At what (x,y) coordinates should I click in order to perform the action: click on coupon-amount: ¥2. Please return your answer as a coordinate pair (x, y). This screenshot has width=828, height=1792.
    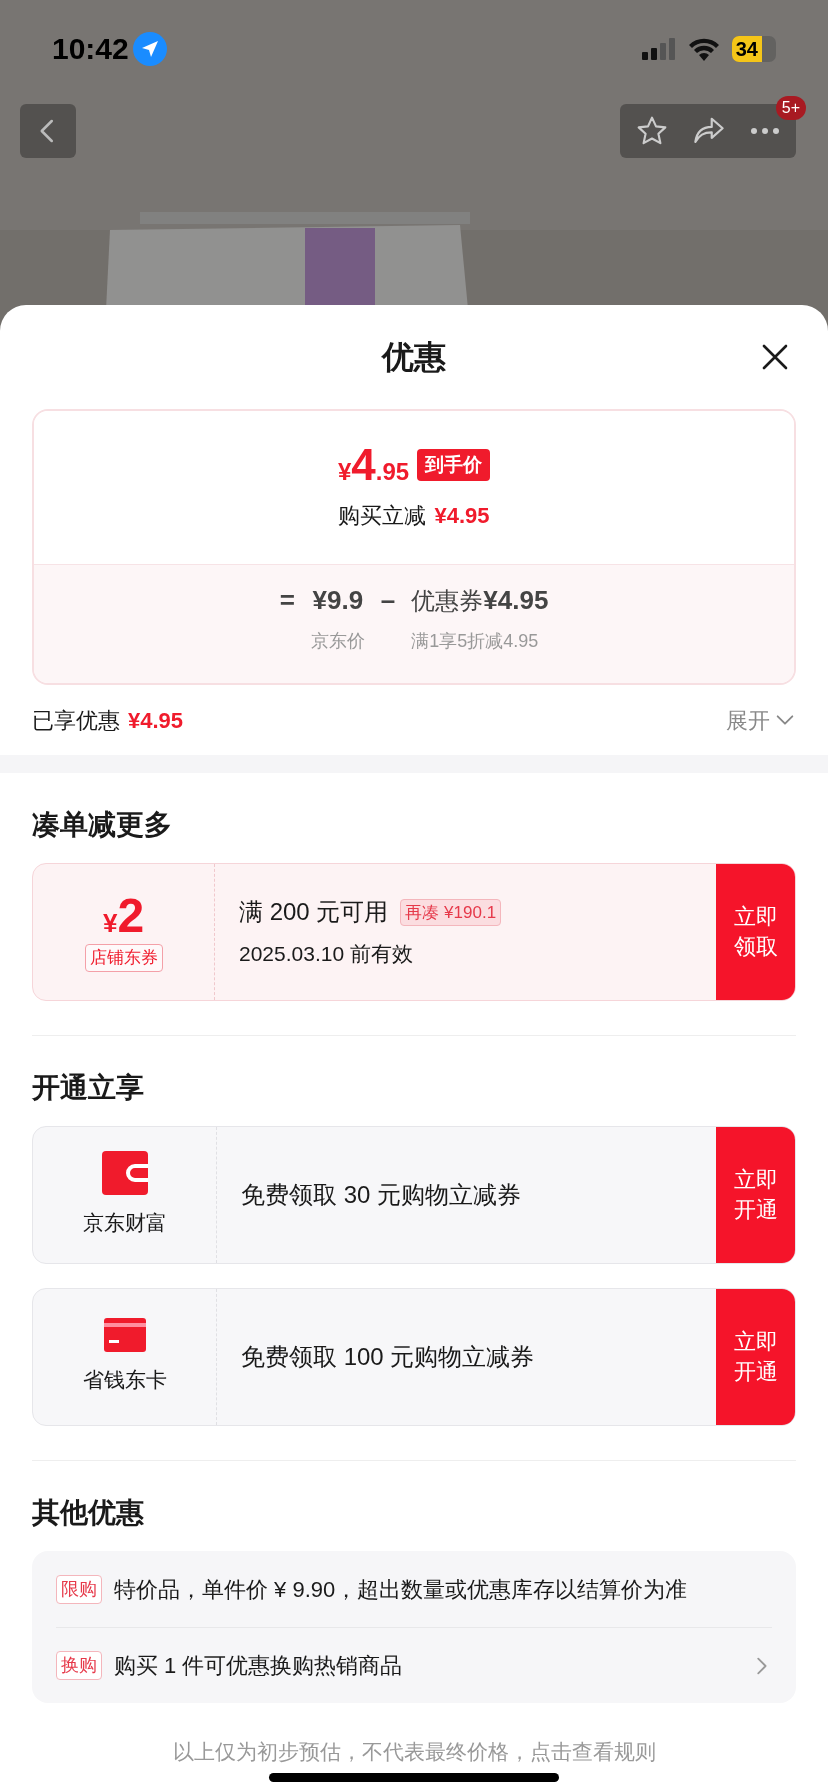
    Looking at the image, I should click on (123, 916).